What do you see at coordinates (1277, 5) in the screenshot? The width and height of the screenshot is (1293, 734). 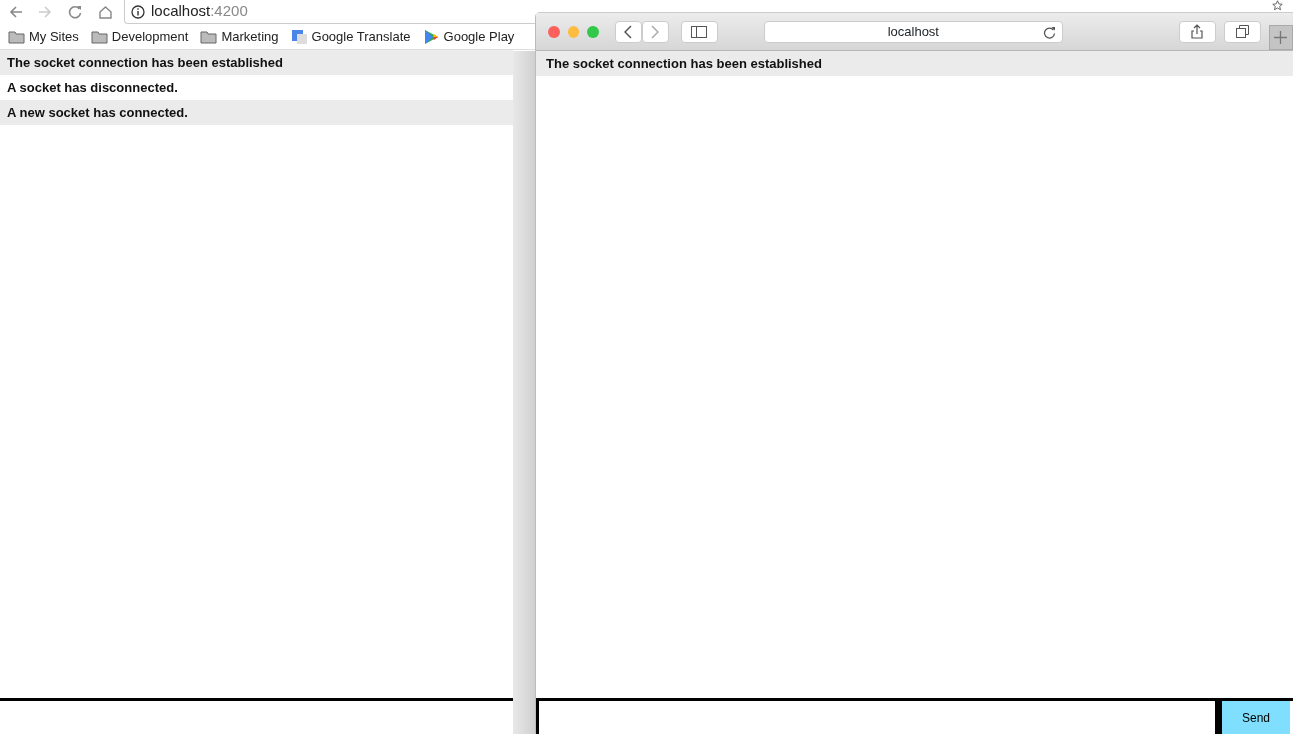 I see `star-icon` at bounding box center [1277, 5].